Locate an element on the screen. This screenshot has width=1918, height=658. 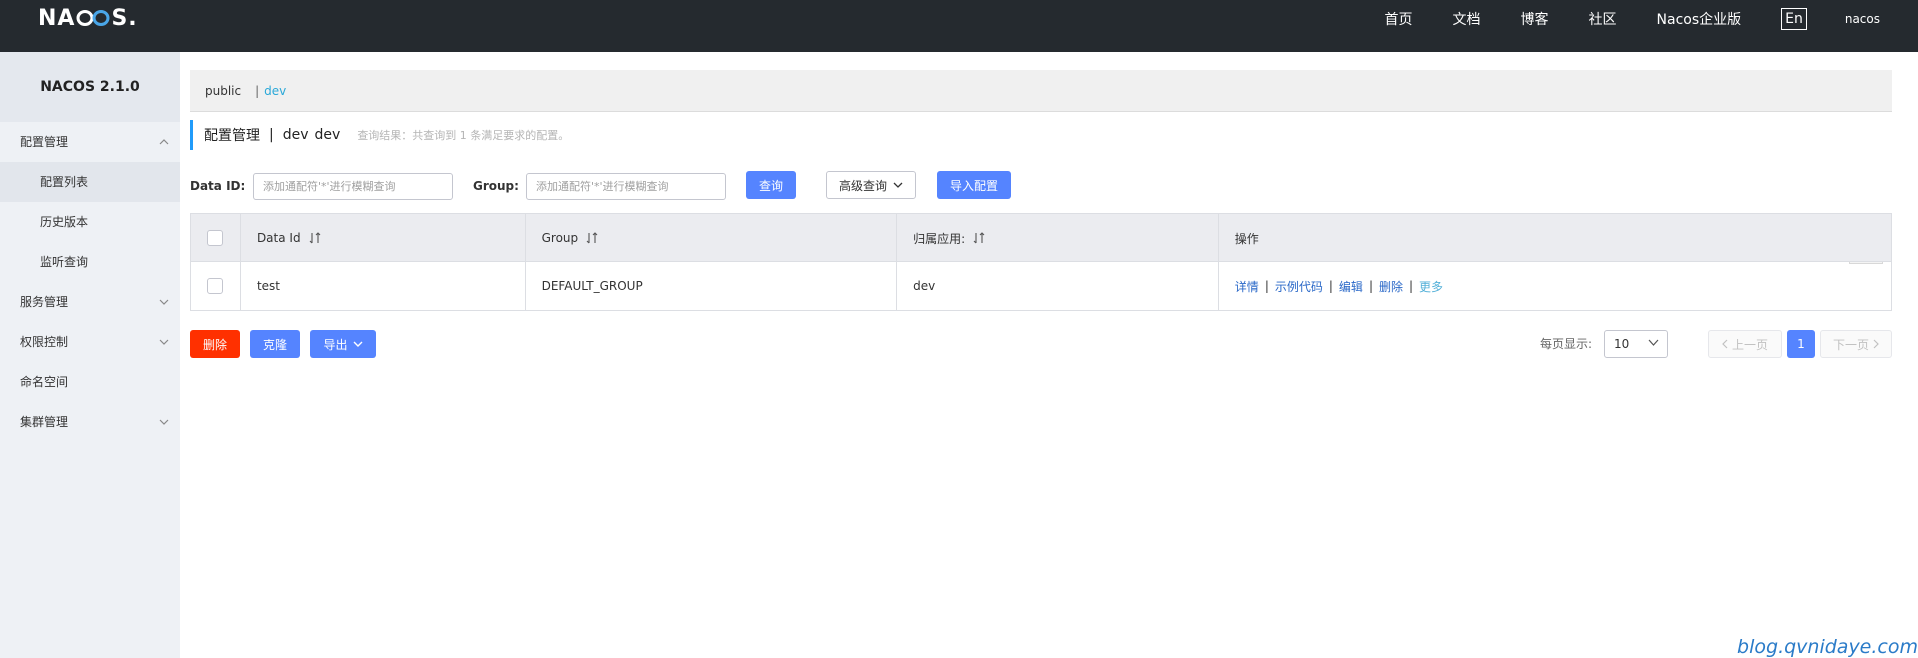
group-label: Group: is located at coordinates (496, 186).